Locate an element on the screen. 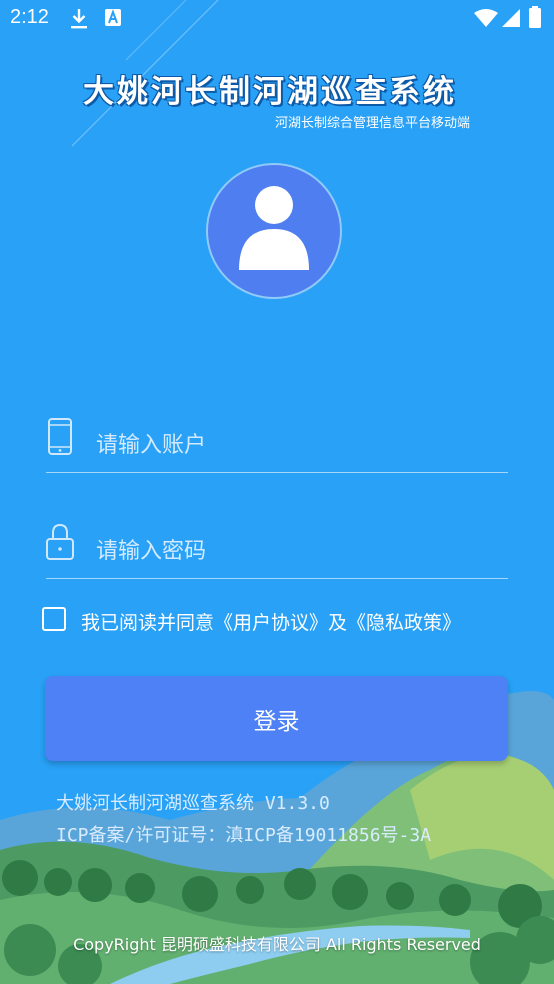  agreement-checkbox is located at coordinates (54, 619).